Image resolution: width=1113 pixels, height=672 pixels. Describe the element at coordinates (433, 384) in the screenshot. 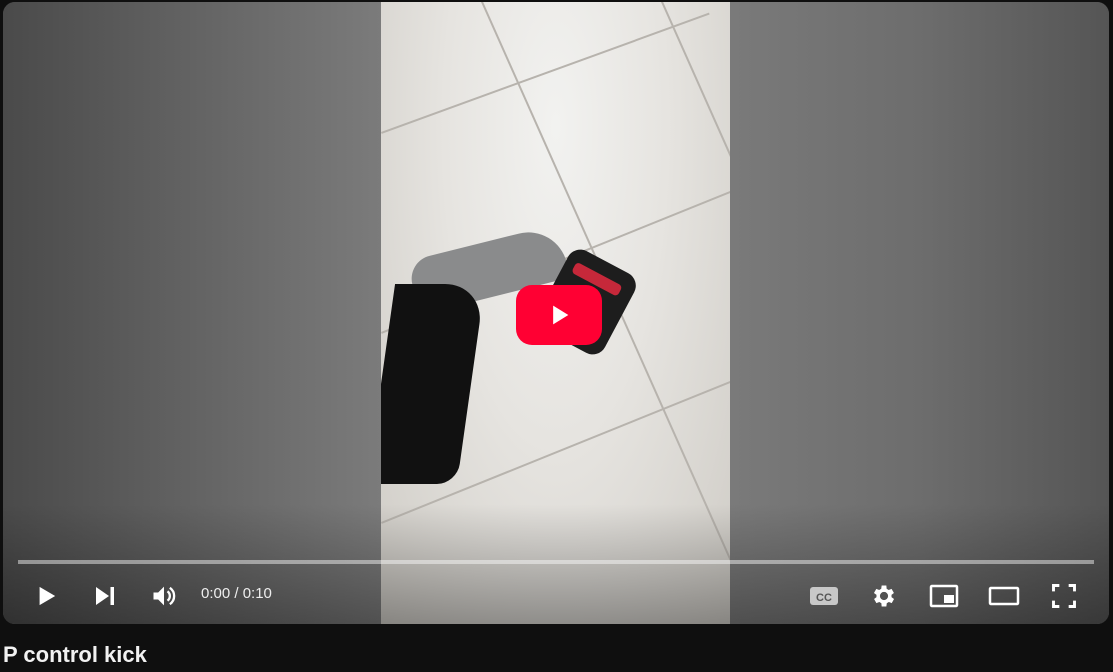

I see `leg` at that location.